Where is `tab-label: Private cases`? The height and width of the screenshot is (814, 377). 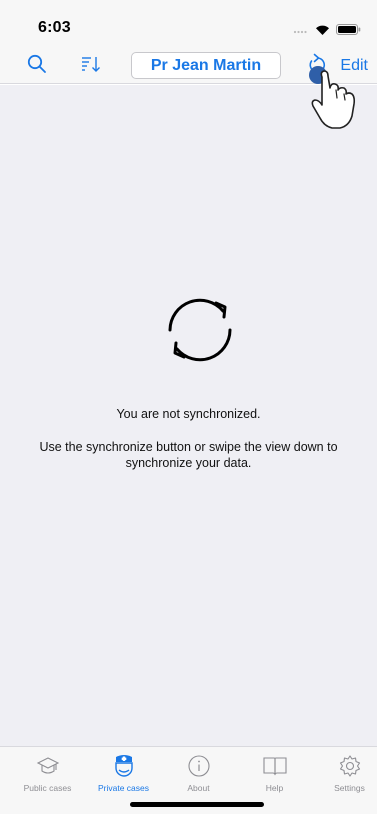
tab-label: Private cases is located at coordinates (123, 788).